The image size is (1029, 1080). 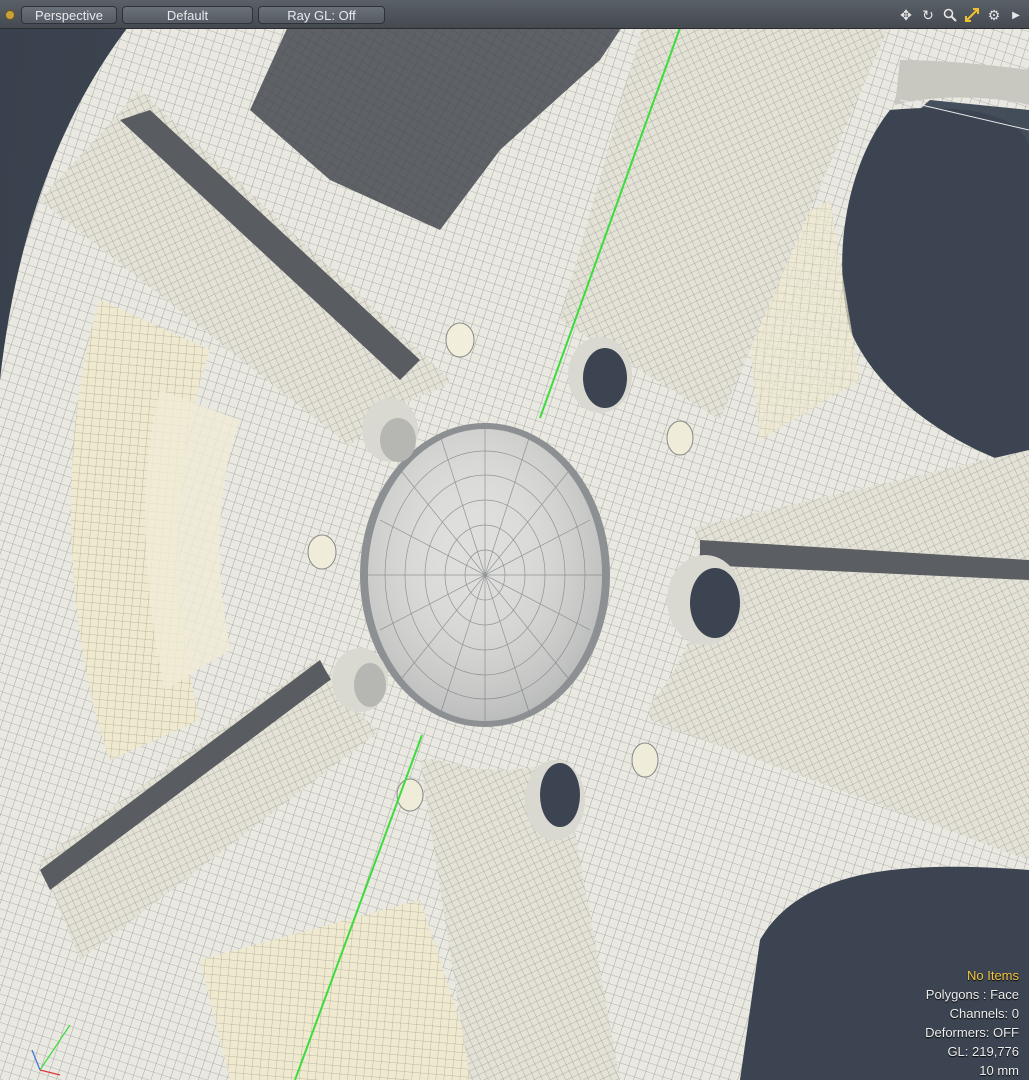 I want to click on deformers-status: Deformers: OFF, so click(x=972, y=1032).